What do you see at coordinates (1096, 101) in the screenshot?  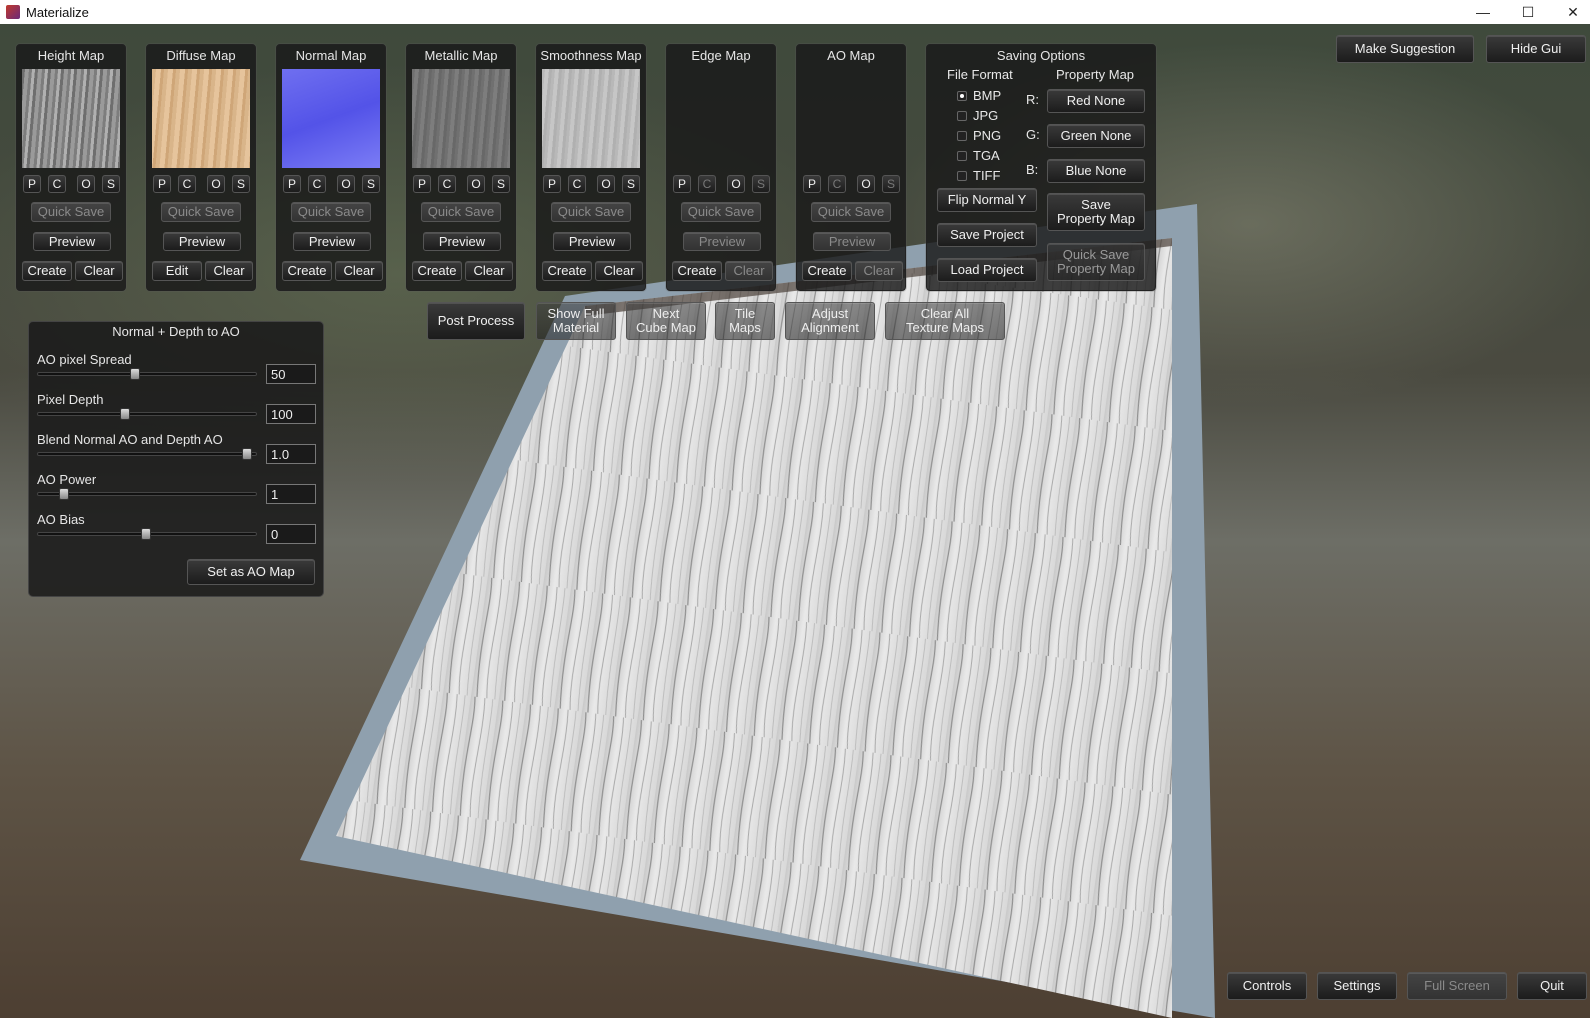 I see `red-channel-button: Red None` at bounding box center [1096, 101].